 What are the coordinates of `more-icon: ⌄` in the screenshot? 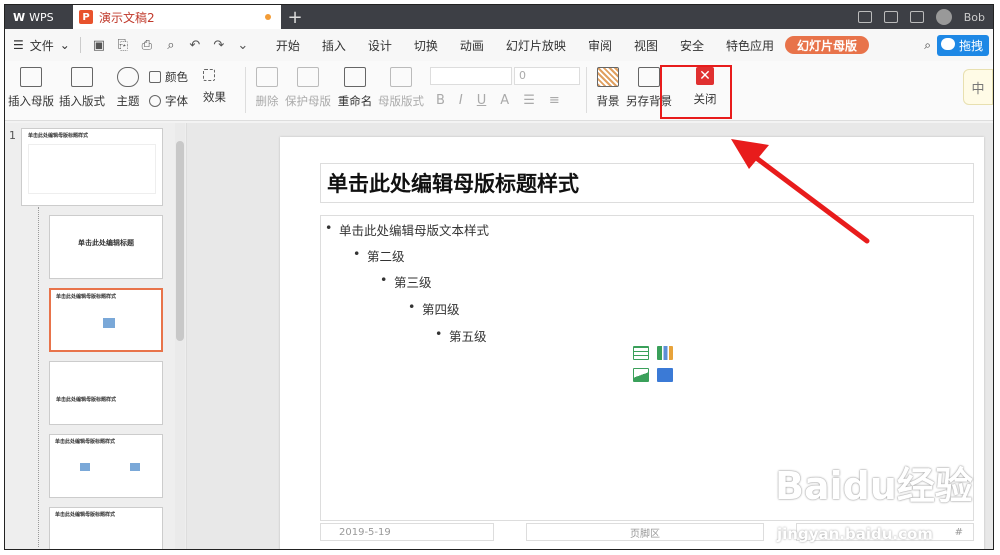 It's located at (243, 45).